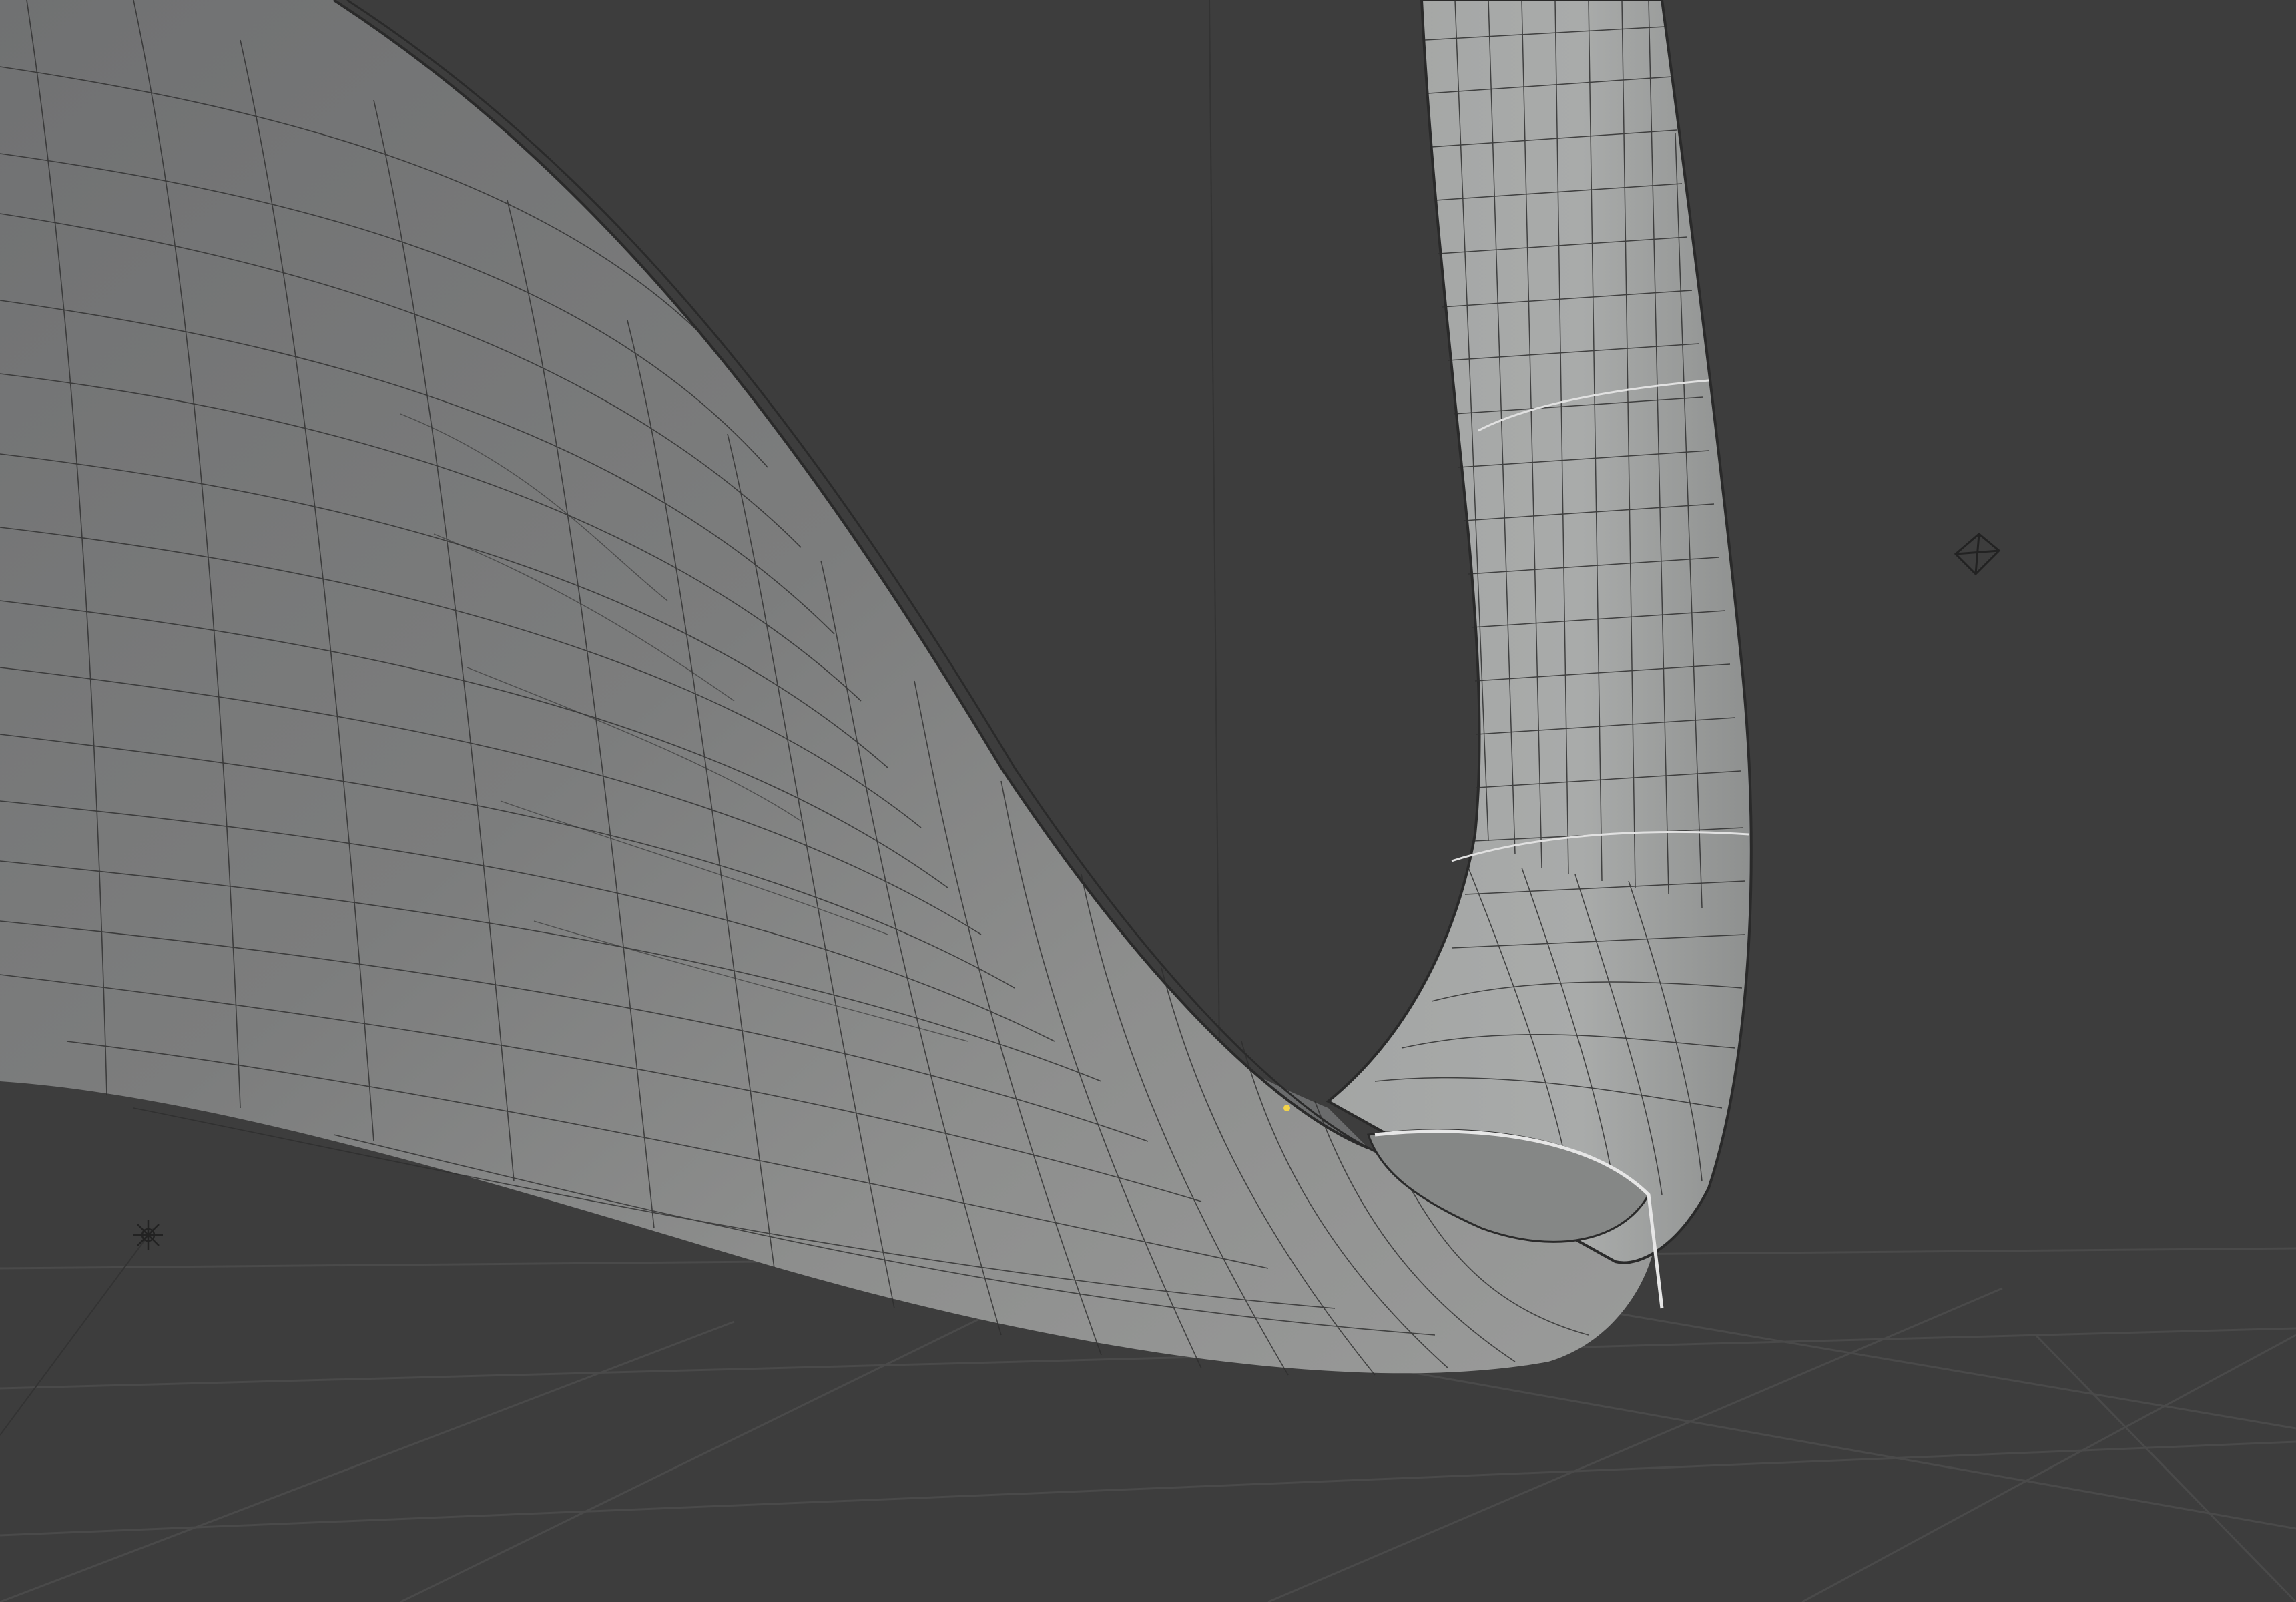 The image size is (2296, 1602). I want to click on camera-gizmo, so click(1977, 554).